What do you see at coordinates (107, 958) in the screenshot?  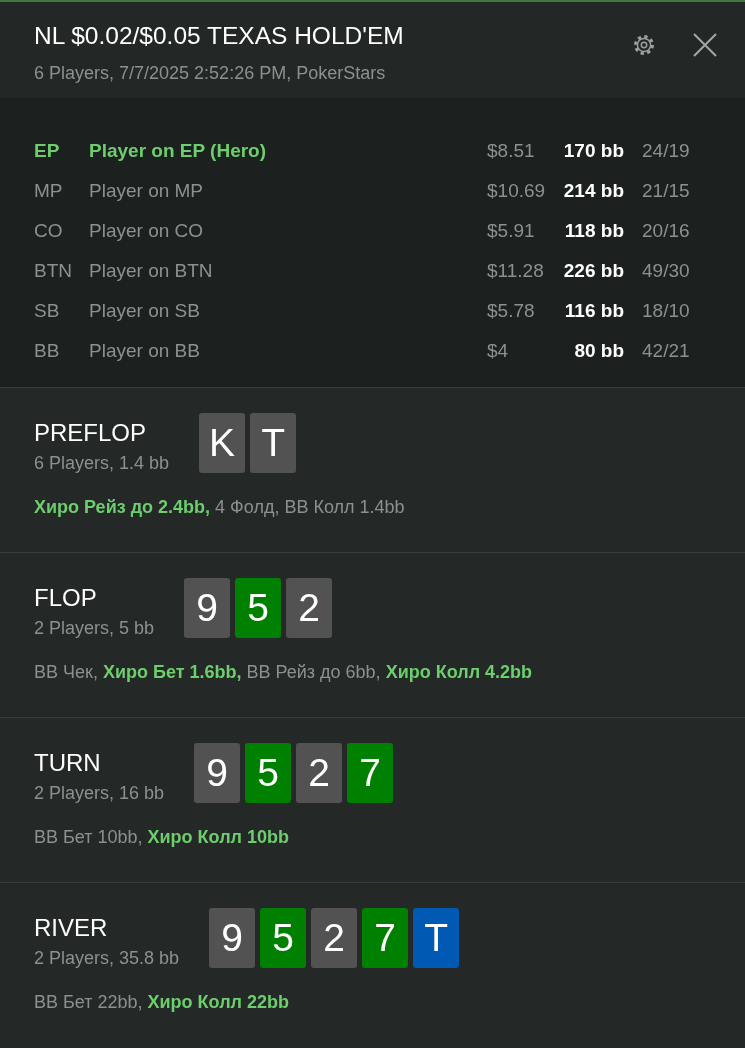 I see `street-summary: 2 Players, 35.8 bb` at bounding box center [107, 958].